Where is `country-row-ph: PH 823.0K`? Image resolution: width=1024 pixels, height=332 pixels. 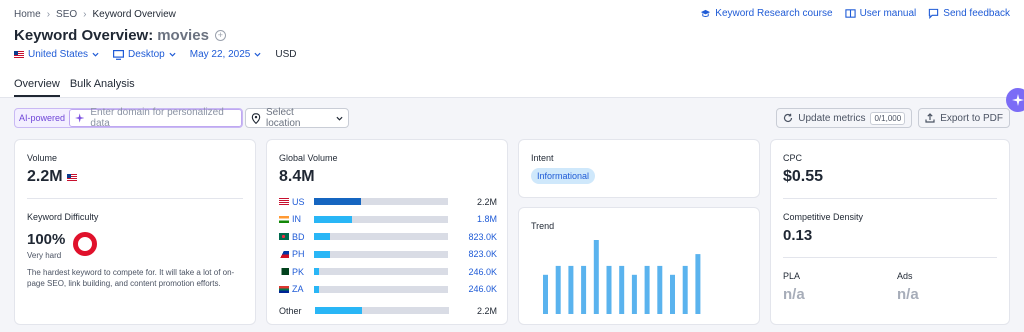
country-row-ph: PH 823.0K is located at coordinates (388, 255).